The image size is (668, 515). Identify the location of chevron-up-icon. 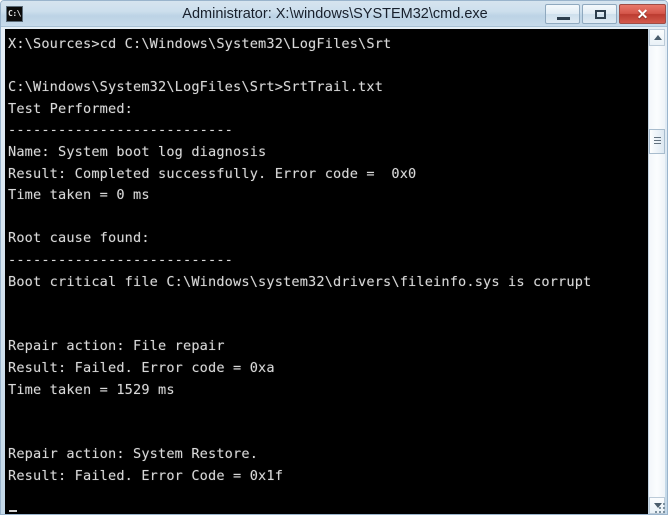
(658, 37).